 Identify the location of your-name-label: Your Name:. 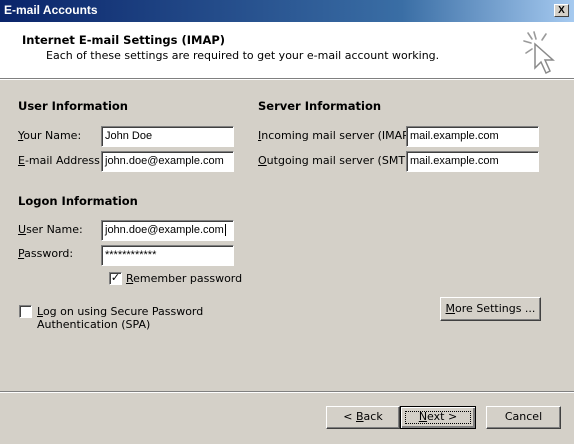
(49, 135).